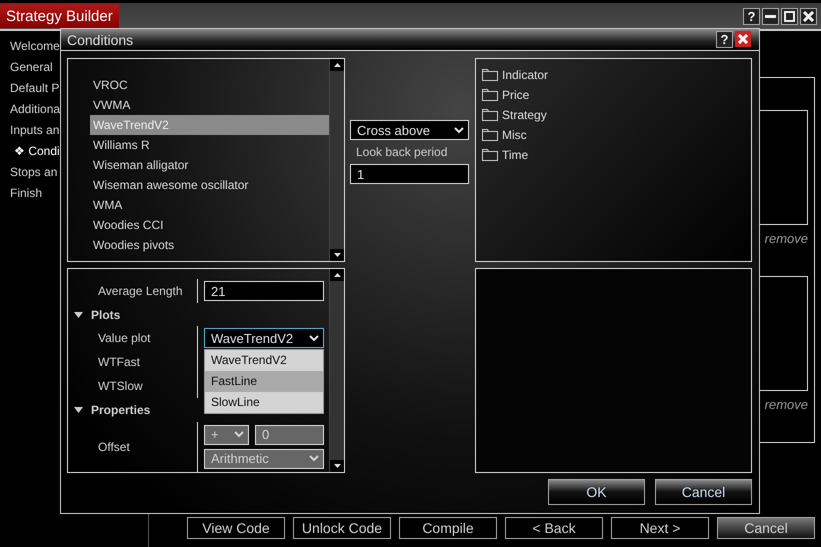 Image resolution: width=821 pixels, height=547 pixels. Describe the element at coordinates (120, 409) in the screenshot. I see `section-heading: Properties` at that location.